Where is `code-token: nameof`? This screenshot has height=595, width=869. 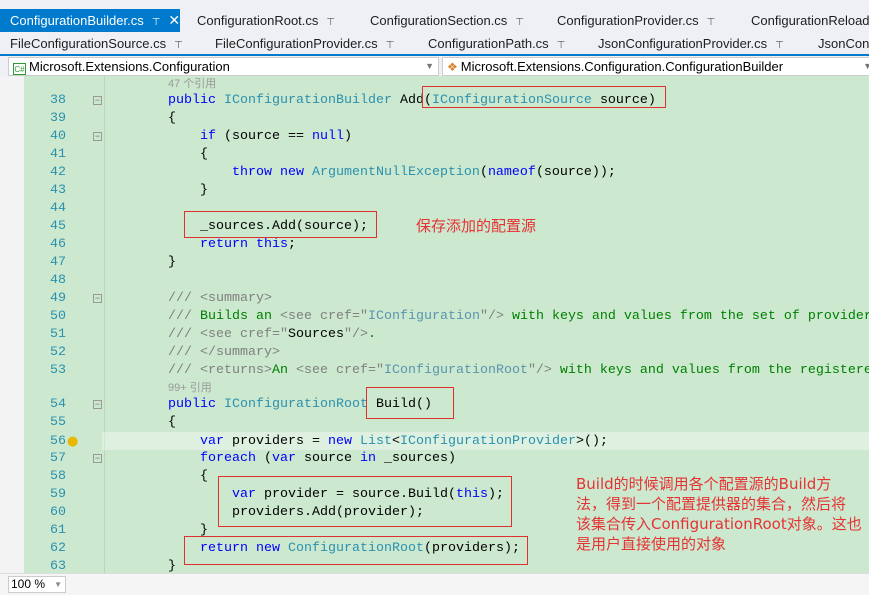 code-token: nameof is located at coordinates (511, 172).